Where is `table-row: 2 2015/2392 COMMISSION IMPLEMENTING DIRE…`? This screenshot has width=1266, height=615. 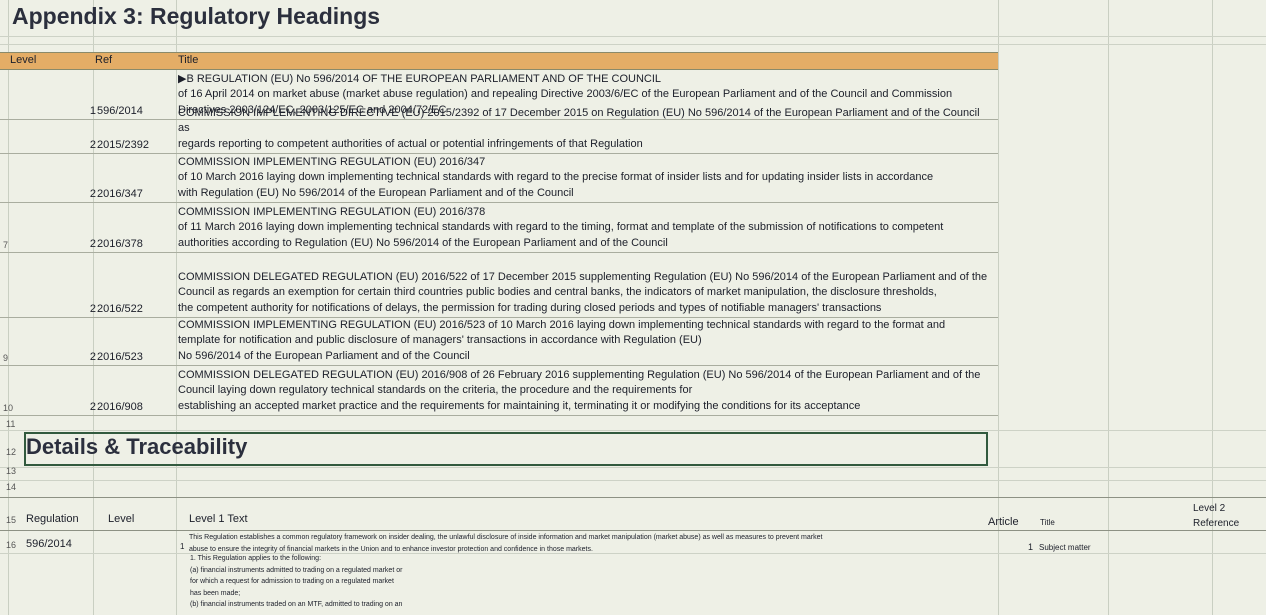
table-row: 2 2015/2392 COMMISSION IMPLEMENTING DIRE… is located at coordinates (499, 130).